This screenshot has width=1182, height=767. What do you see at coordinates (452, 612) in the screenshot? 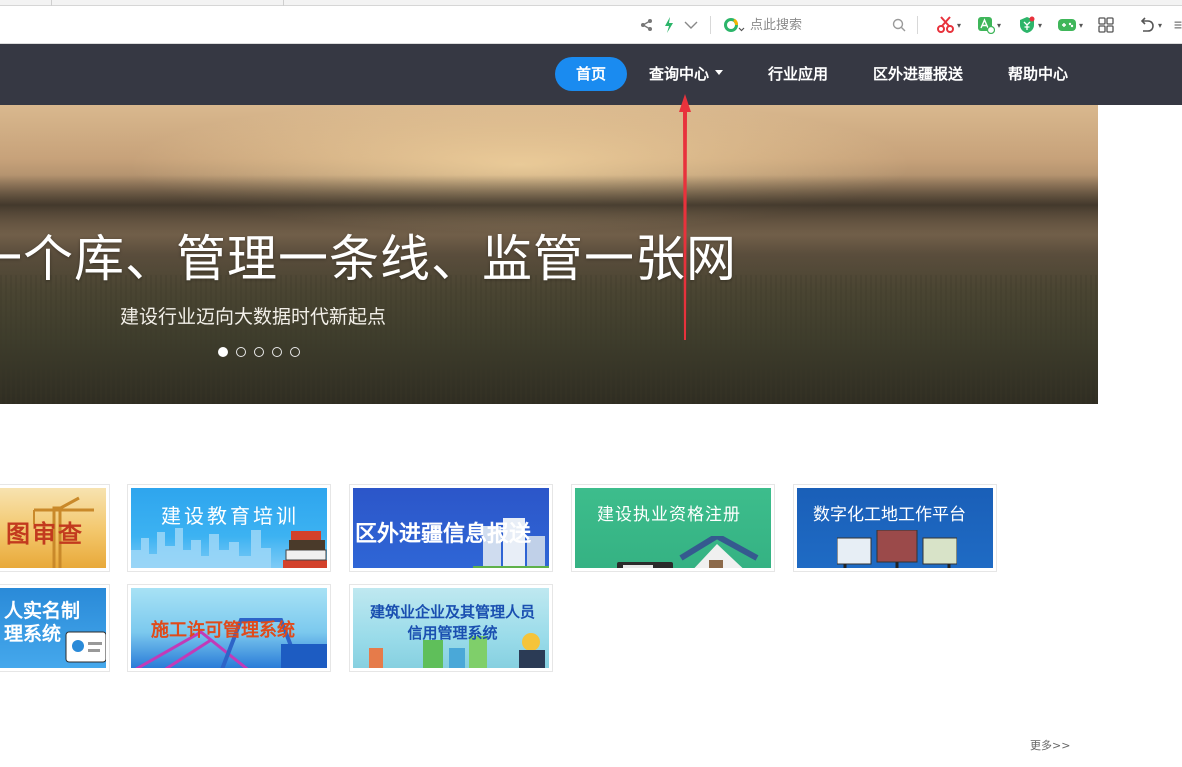
I see `tile-label-line: 建筑业企业及其管理人员` at bounding box center [452, 612].